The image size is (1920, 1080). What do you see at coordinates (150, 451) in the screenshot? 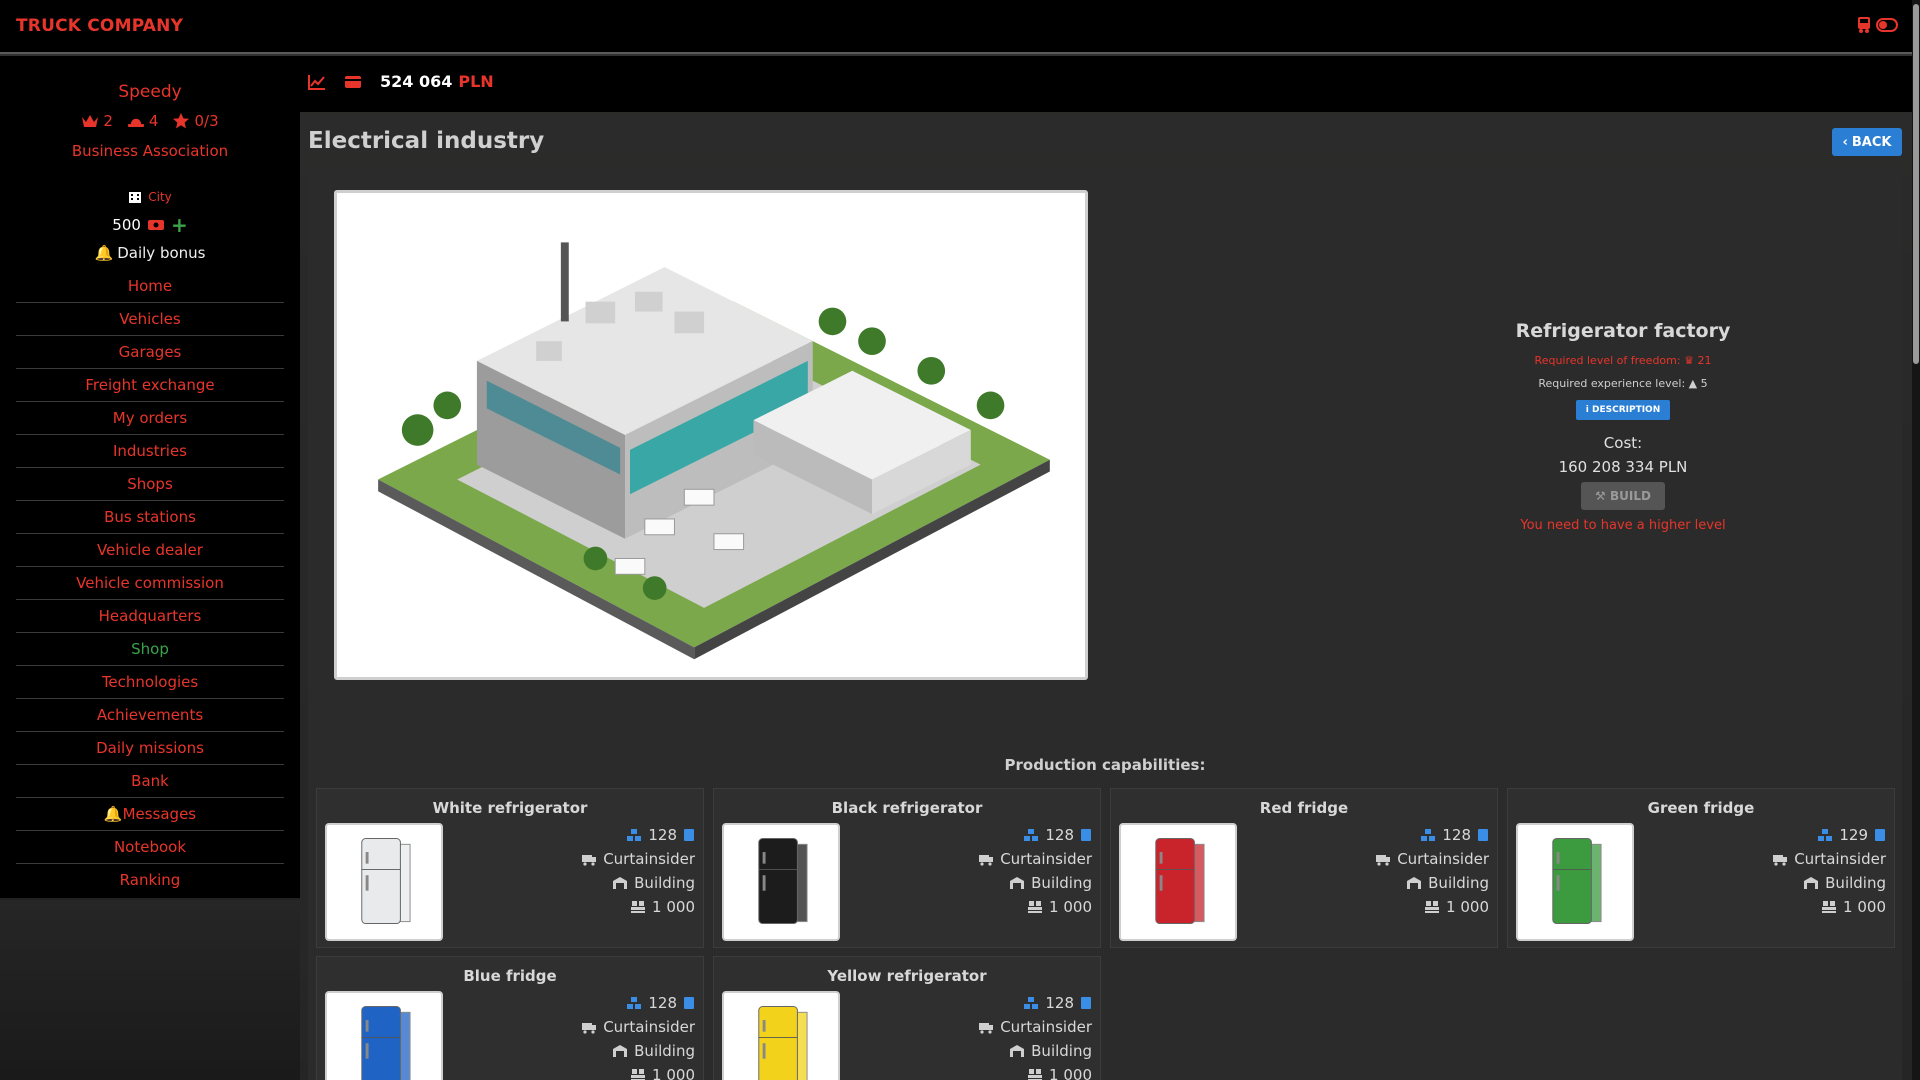
I see `nav-industries: Industries` at bounding box center [150, 451].